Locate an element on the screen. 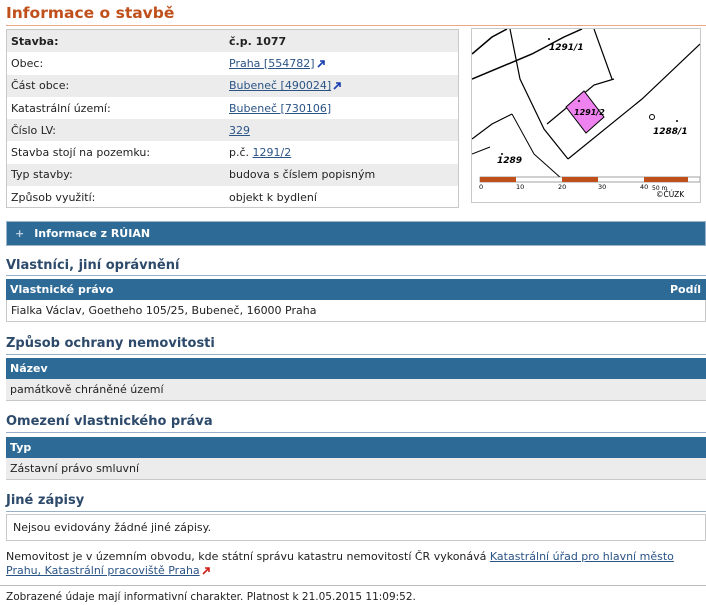 The width and height of the screenshot is (706, 605). restrictions-table-header: Typ is located at coordinates (356, 447).